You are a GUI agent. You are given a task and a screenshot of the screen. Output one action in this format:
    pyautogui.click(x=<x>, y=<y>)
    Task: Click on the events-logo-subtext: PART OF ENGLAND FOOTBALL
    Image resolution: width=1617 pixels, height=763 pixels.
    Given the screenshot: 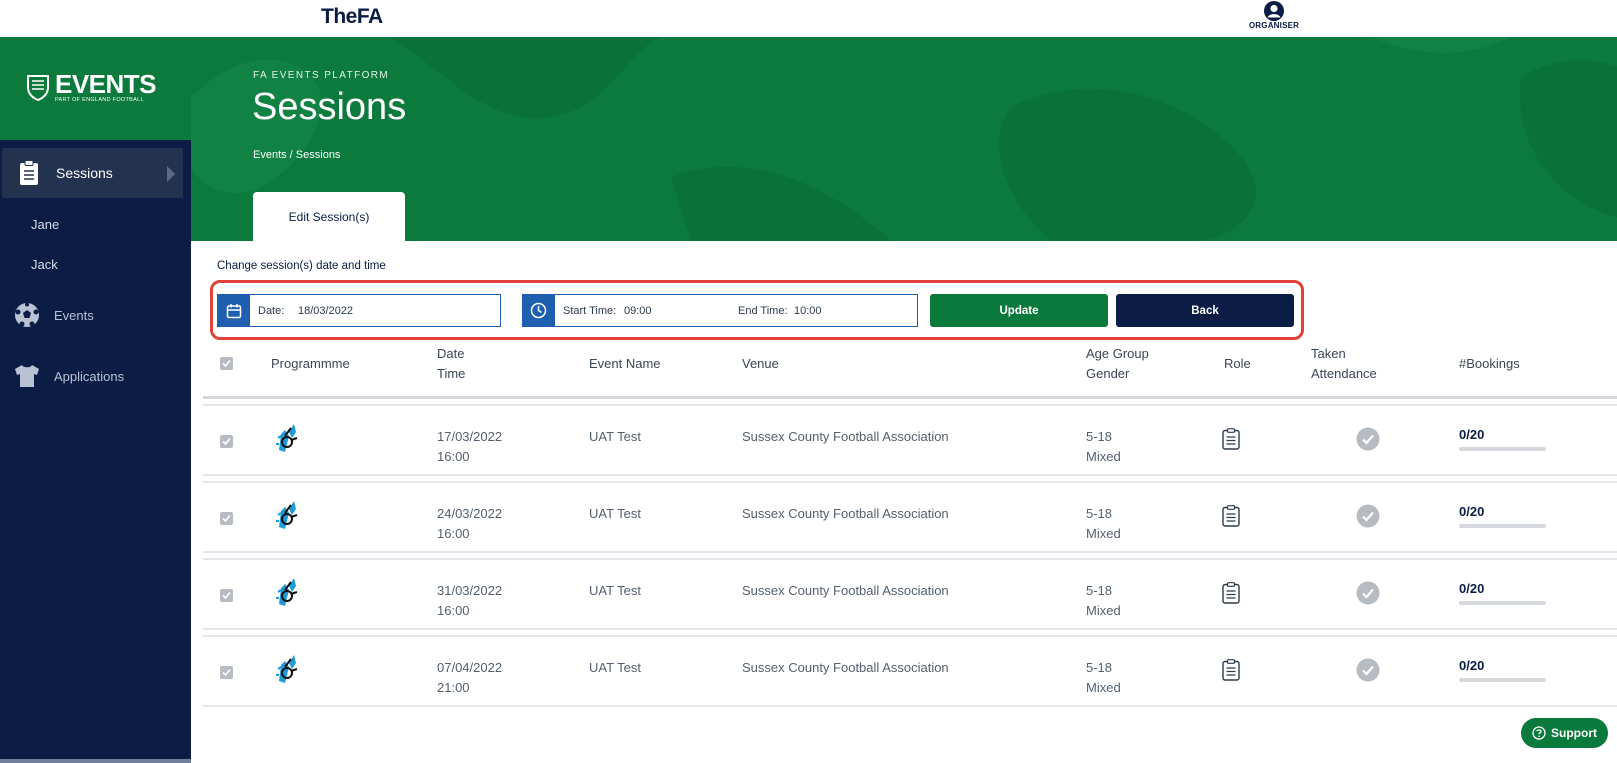 What is the action you would take?
    pyautogui.click(x=99, y=100)
    